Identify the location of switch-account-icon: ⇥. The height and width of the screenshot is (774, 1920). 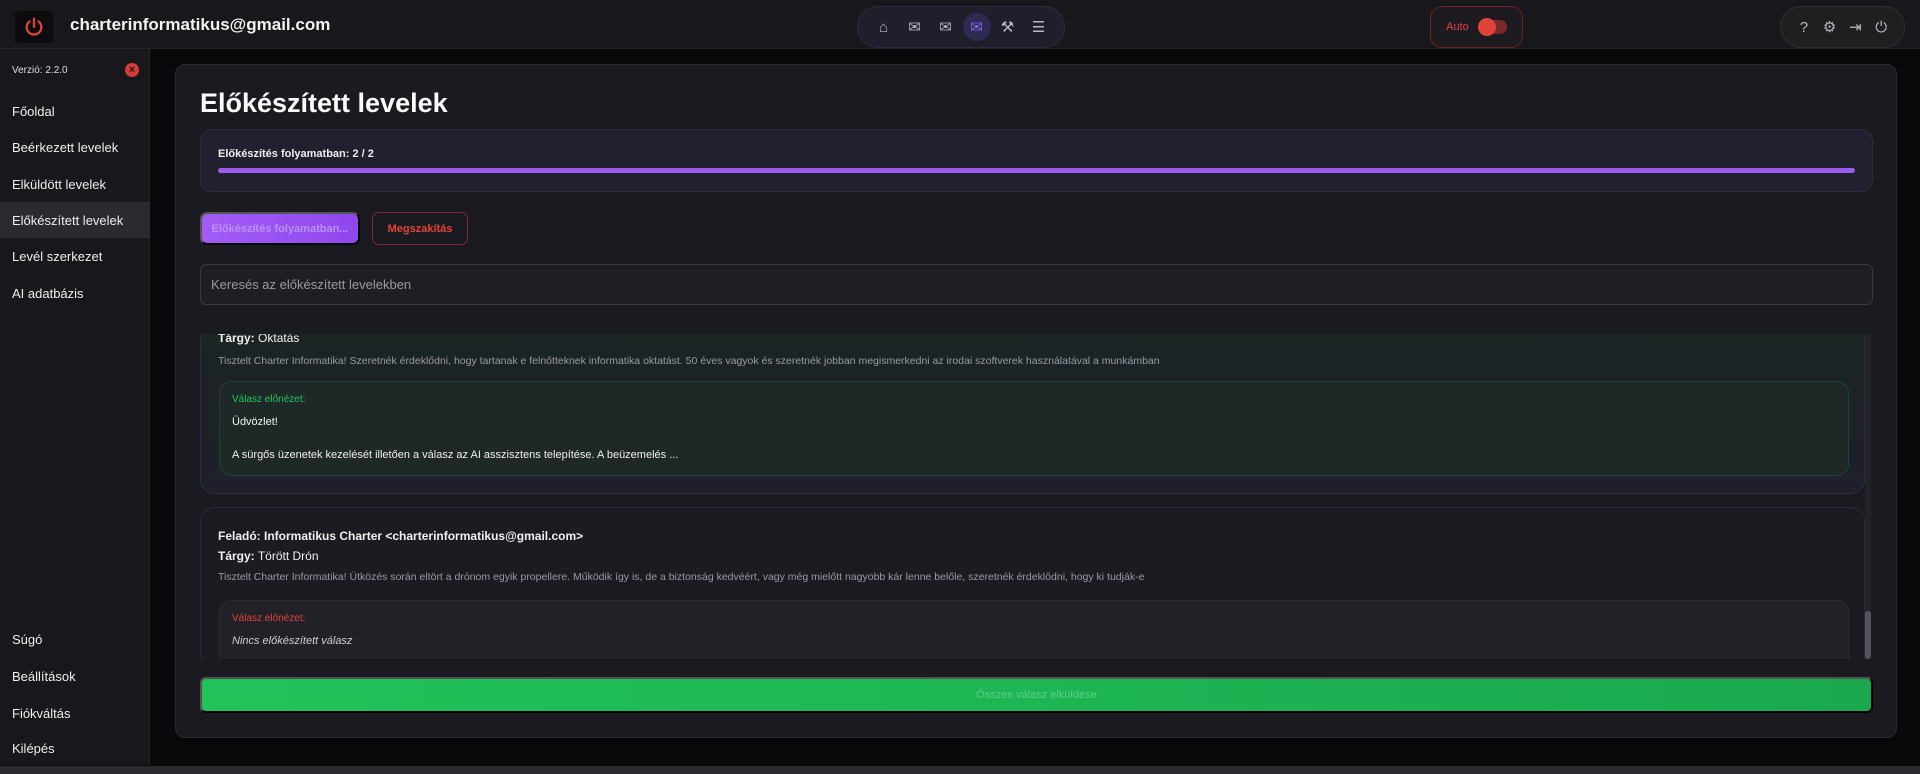
(1856, 27).